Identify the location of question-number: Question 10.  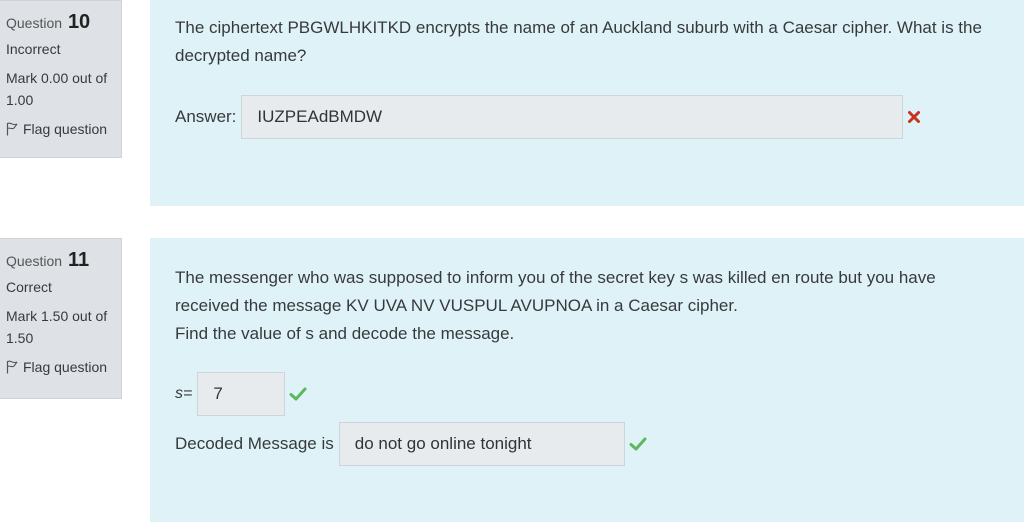
(63, 22).